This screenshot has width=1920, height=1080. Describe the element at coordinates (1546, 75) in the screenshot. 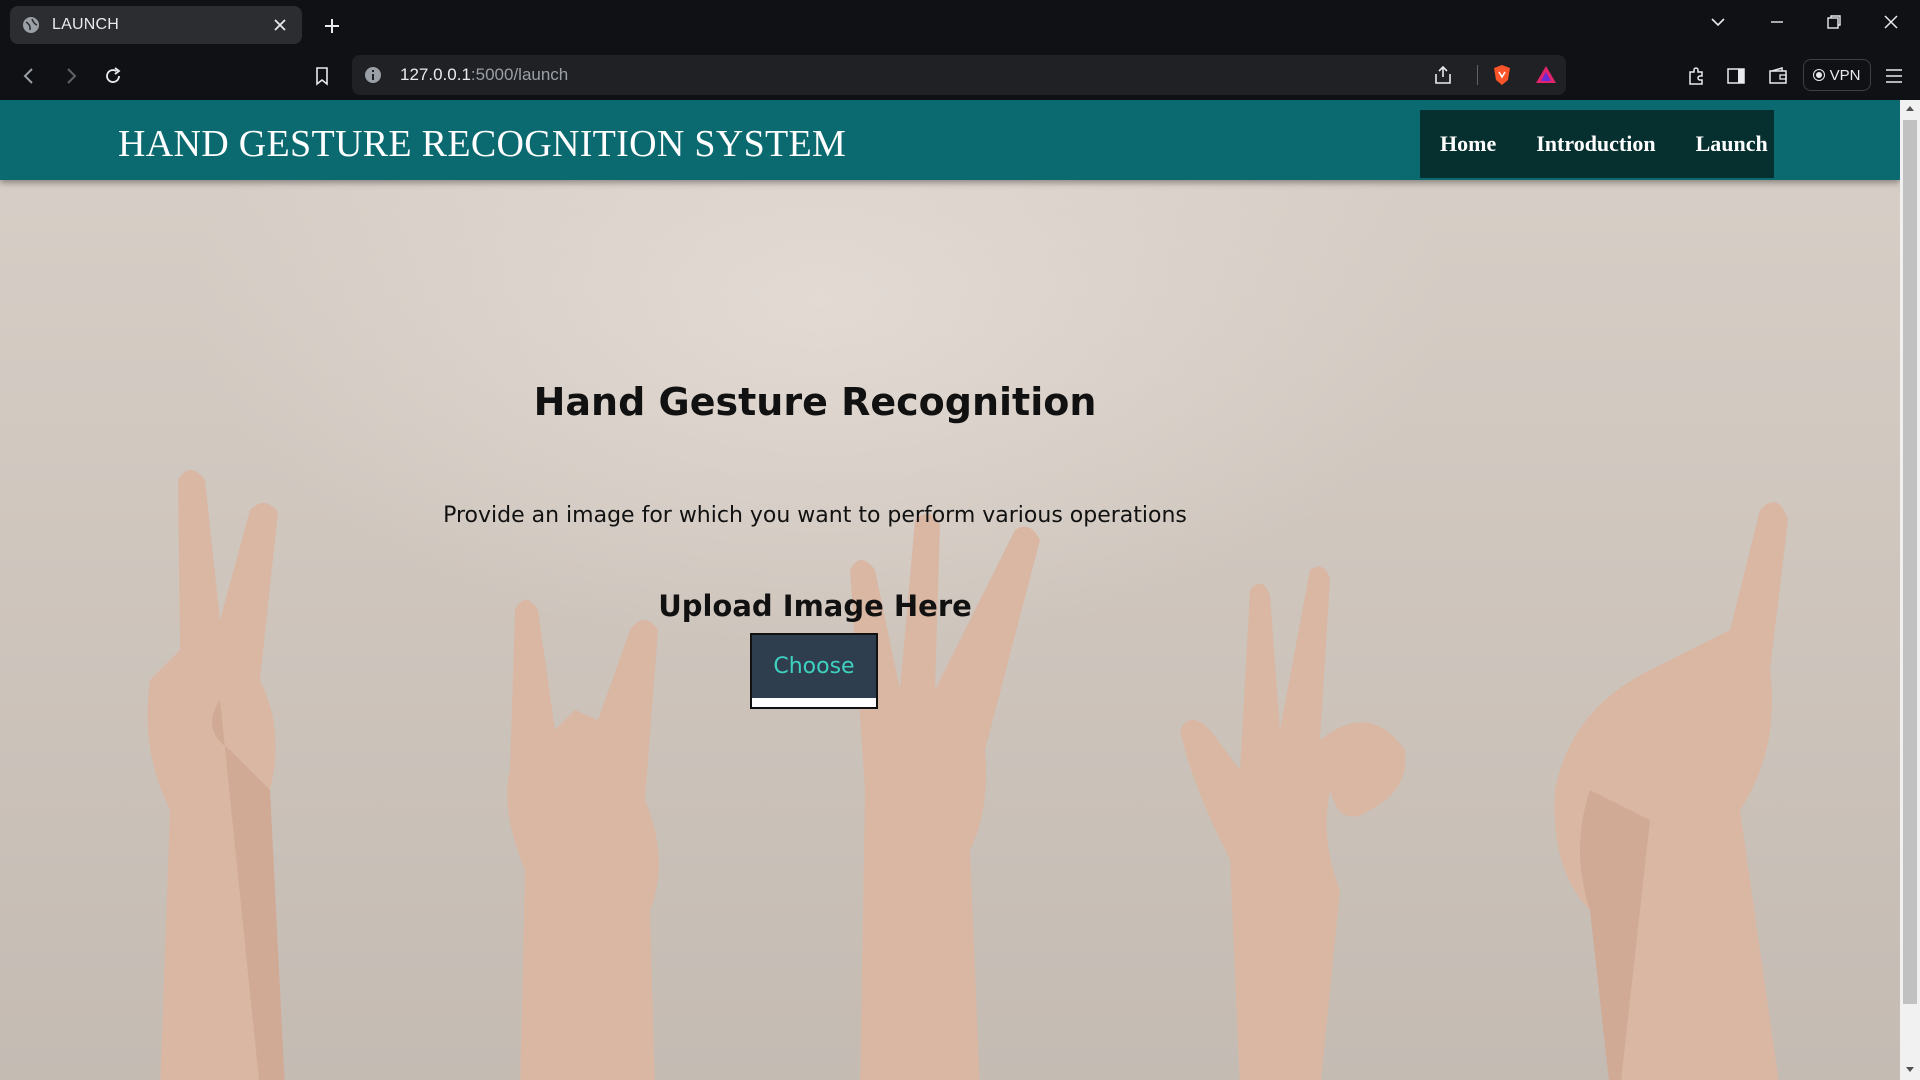

I see `brave-rewards-icon` at that location.